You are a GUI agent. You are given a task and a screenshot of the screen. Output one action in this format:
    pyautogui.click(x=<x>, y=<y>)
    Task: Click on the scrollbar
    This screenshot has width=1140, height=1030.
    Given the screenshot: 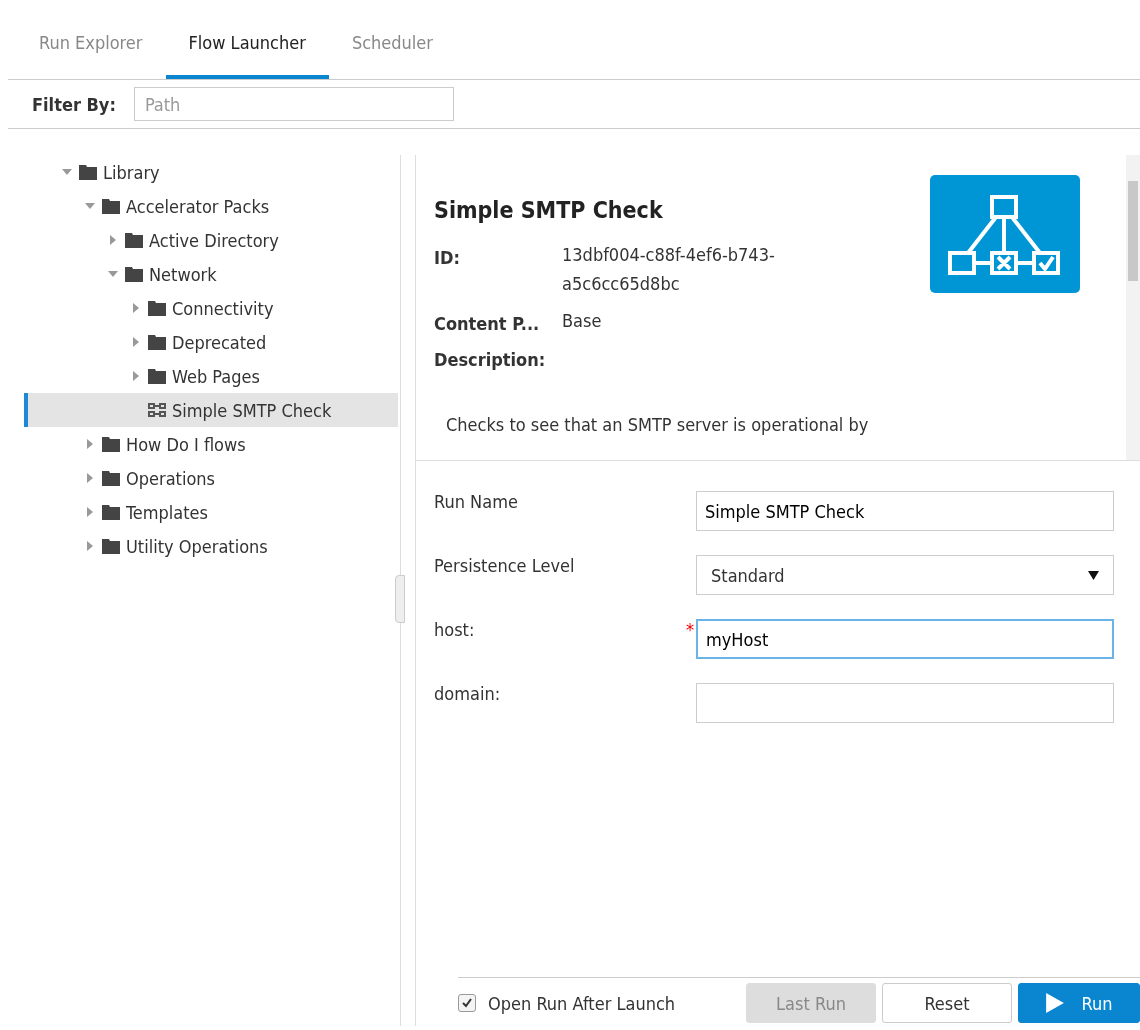 What is the action you would take?
    pyautogui.click(x=1133, y=307)
    